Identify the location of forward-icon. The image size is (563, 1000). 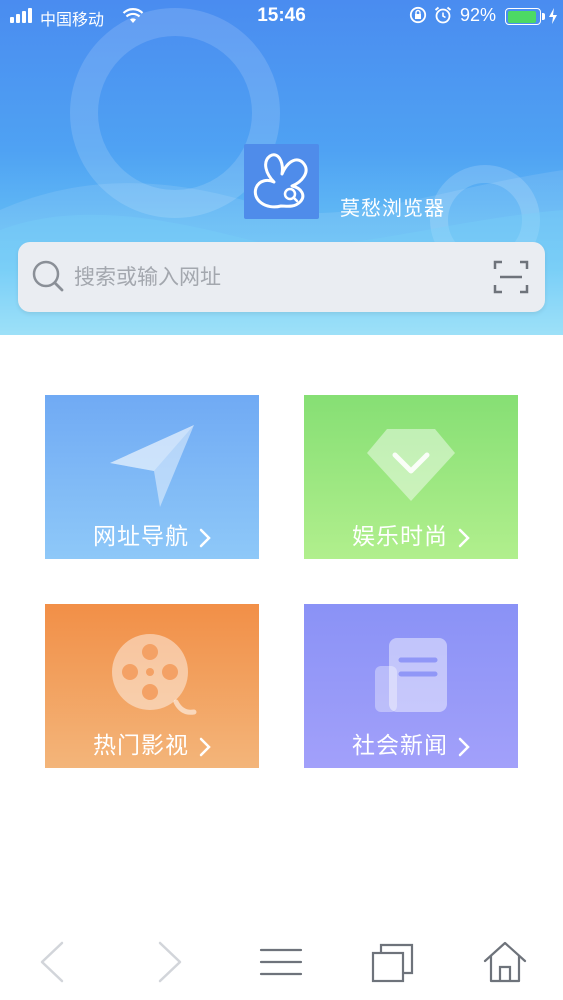
(170, 962).